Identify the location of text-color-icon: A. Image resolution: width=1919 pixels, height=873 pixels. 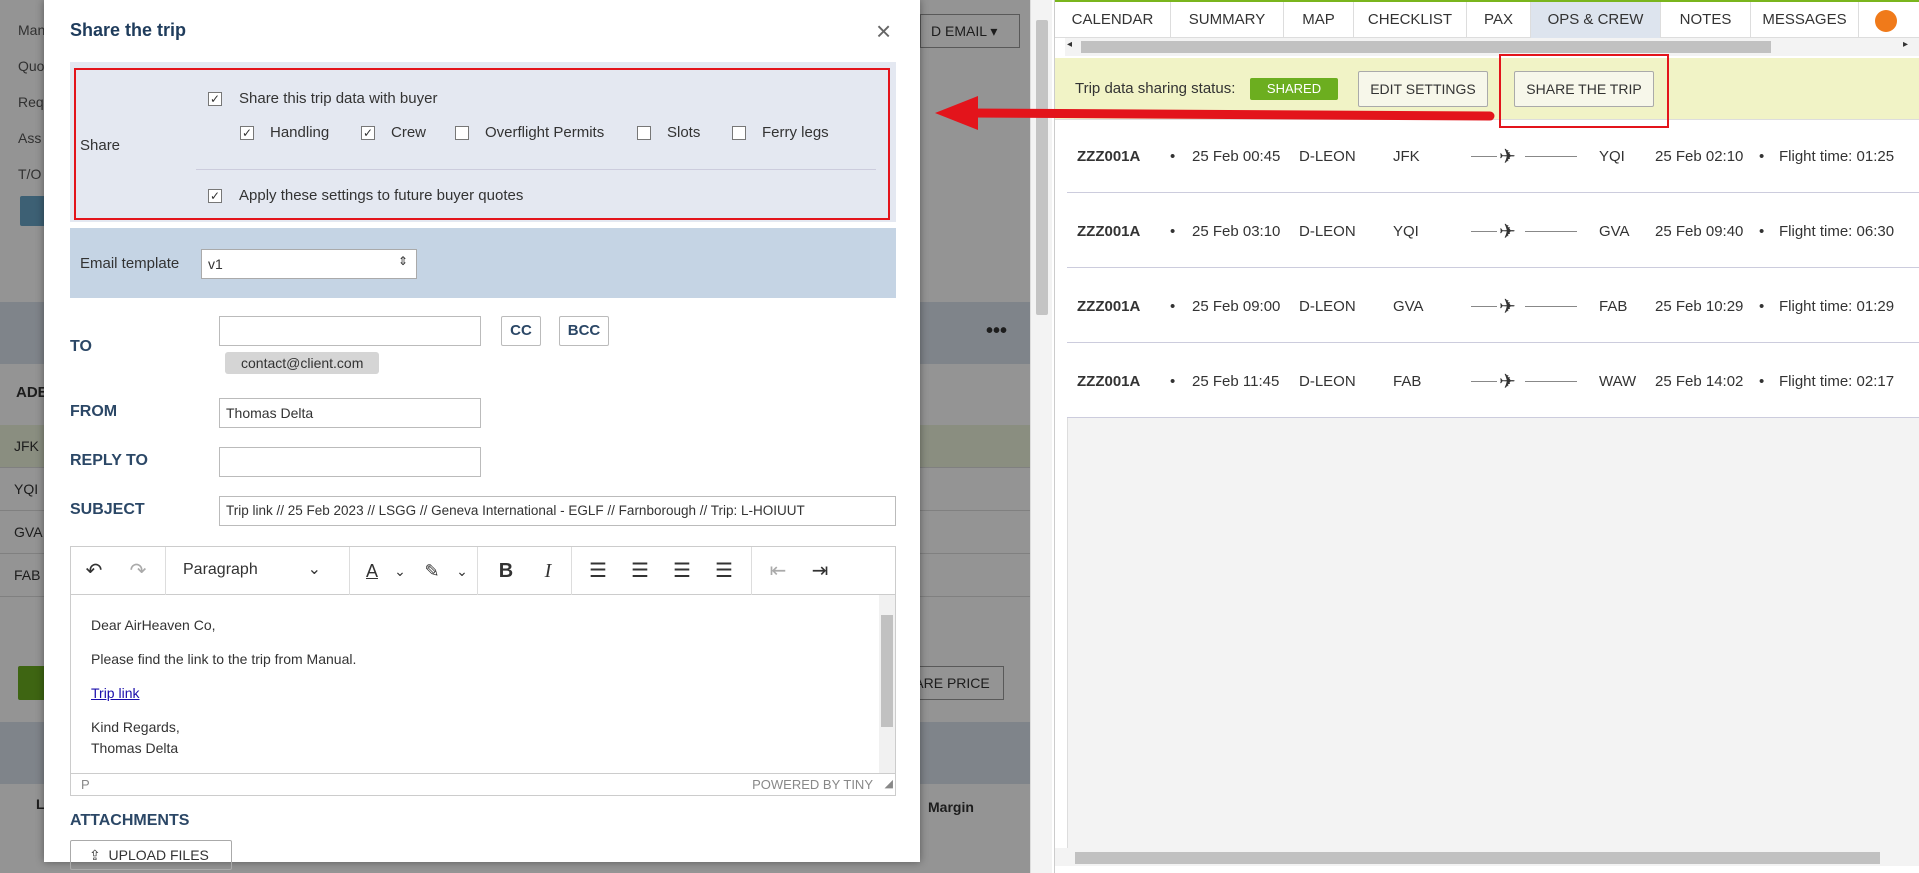
(372, 571).